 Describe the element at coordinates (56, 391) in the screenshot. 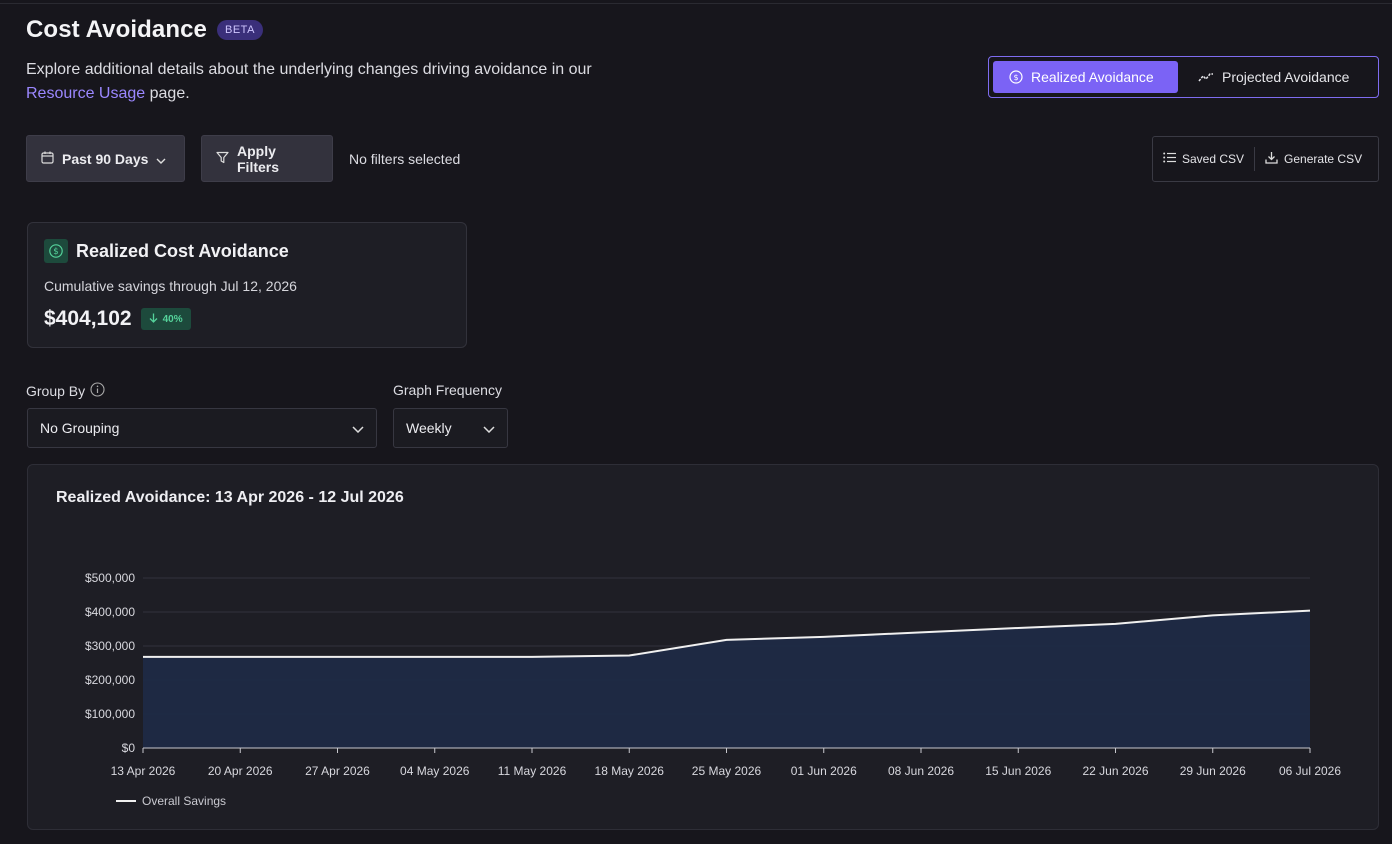

I see `group-by-label-text: Group By` at that location.